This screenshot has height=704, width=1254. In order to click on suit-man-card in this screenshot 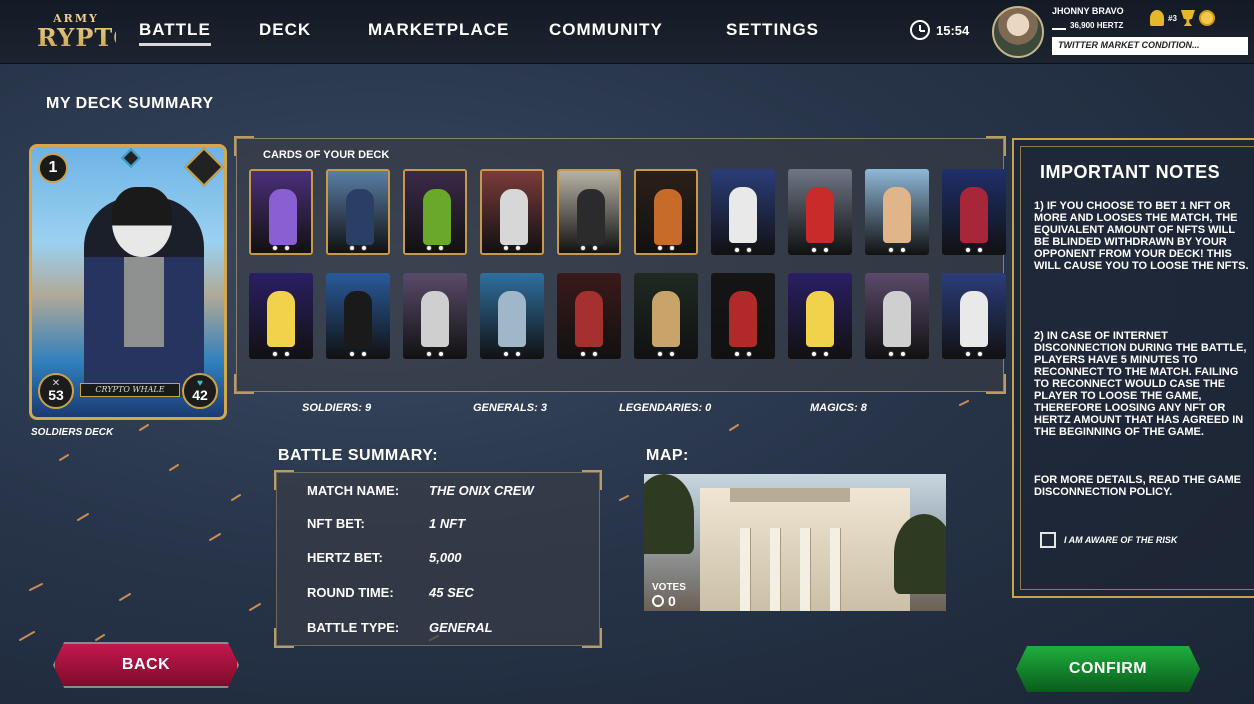, I will do `click(358, 212)`.